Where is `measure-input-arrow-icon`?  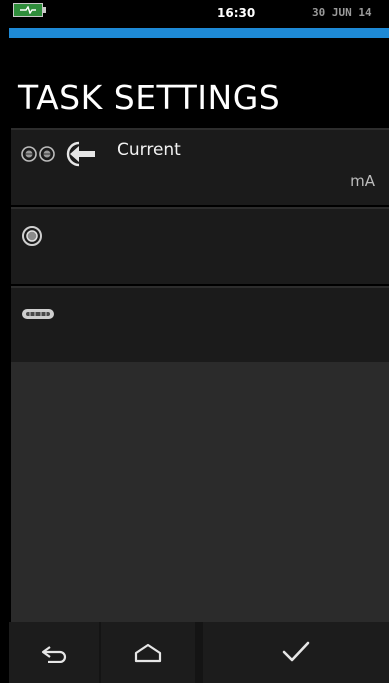
measure-input-arrow-icon is located at coordinates (79, 156).